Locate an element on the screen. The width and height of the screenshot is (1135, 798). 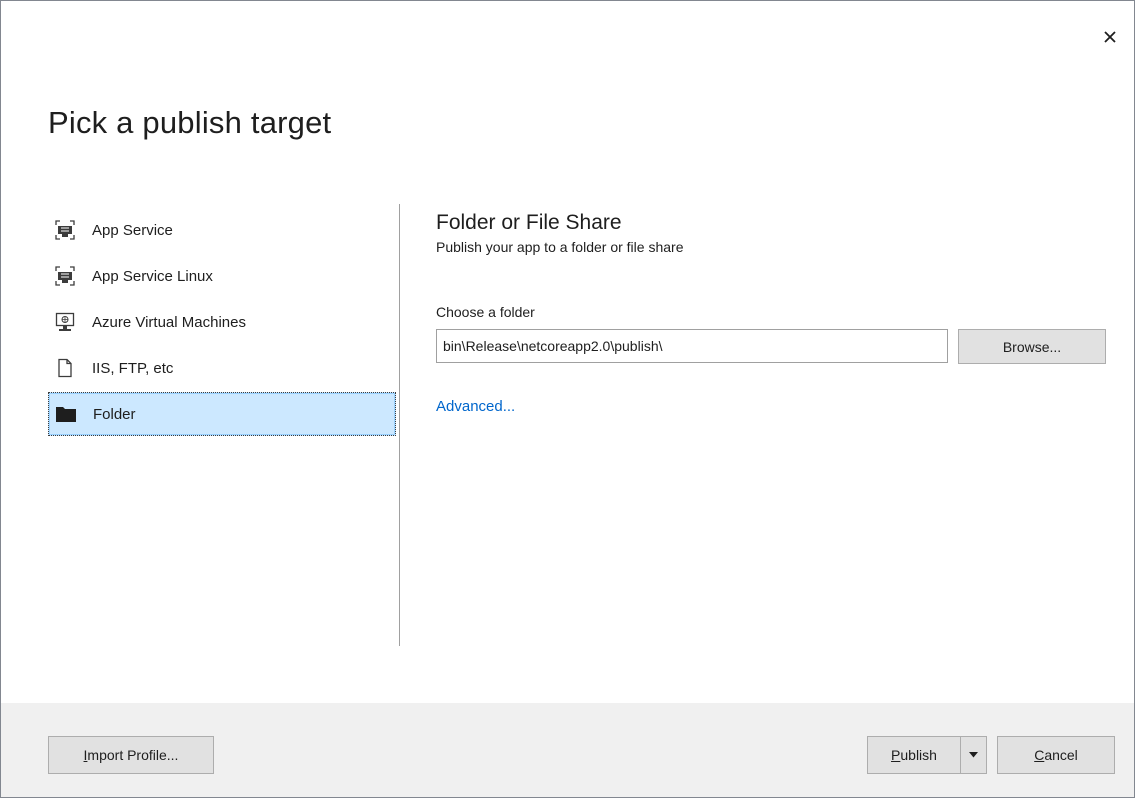
target-label: Azure Virtual Machines is located at coordinates (169, 322).